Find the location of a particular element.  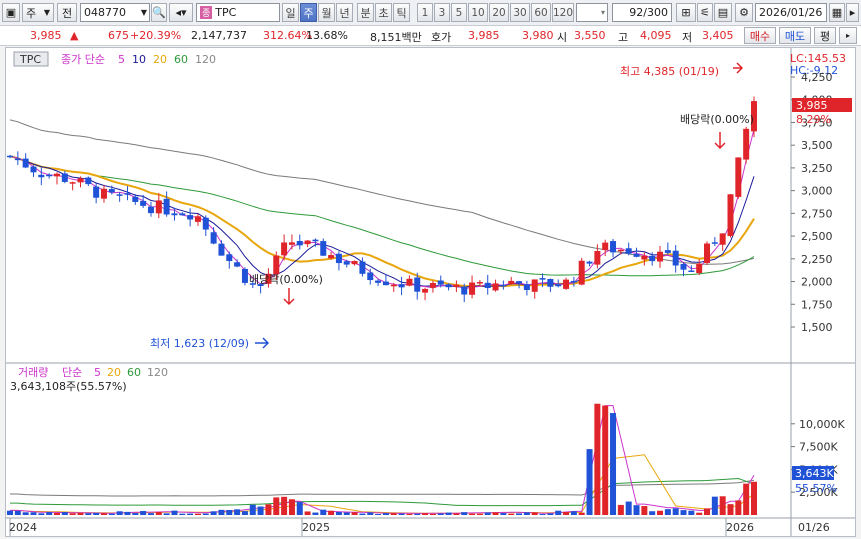

save-icon: ▤ is located at coordinates (723, 12).